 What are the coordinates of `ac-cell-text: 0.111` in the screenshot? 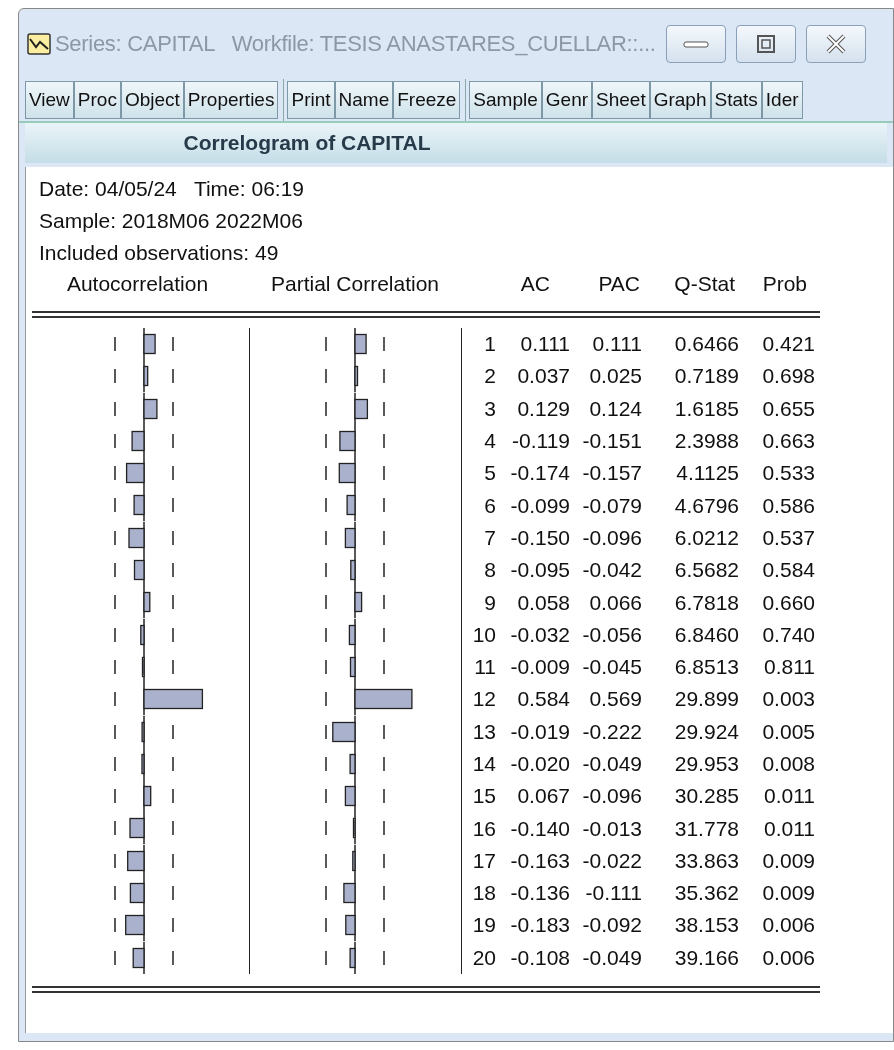 It's located at (544, 344).